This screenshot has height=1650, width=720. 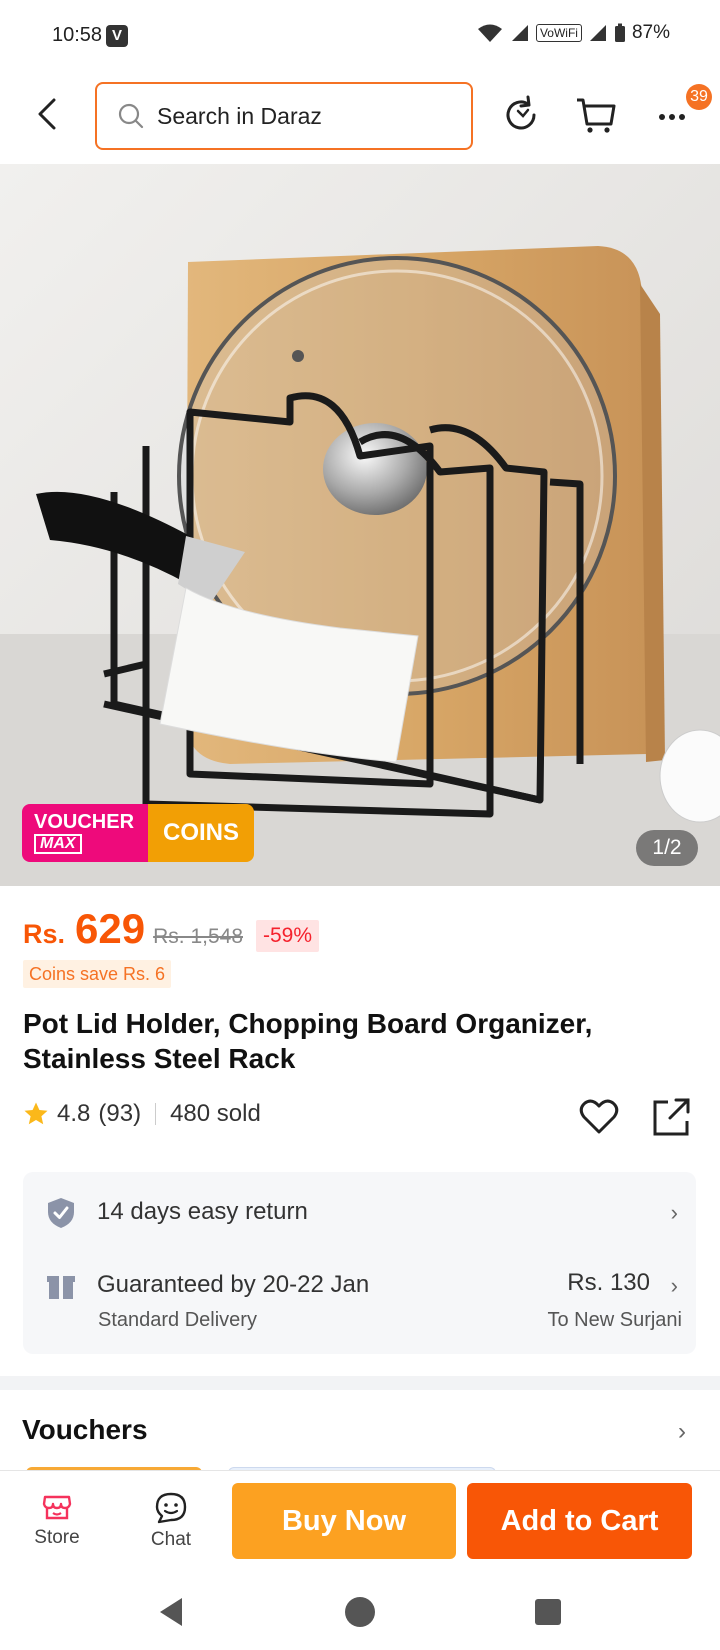 What do you see at coordinates (131, 116) in the screenshot?
I see `search-icon` at bounding box center [131, 116].